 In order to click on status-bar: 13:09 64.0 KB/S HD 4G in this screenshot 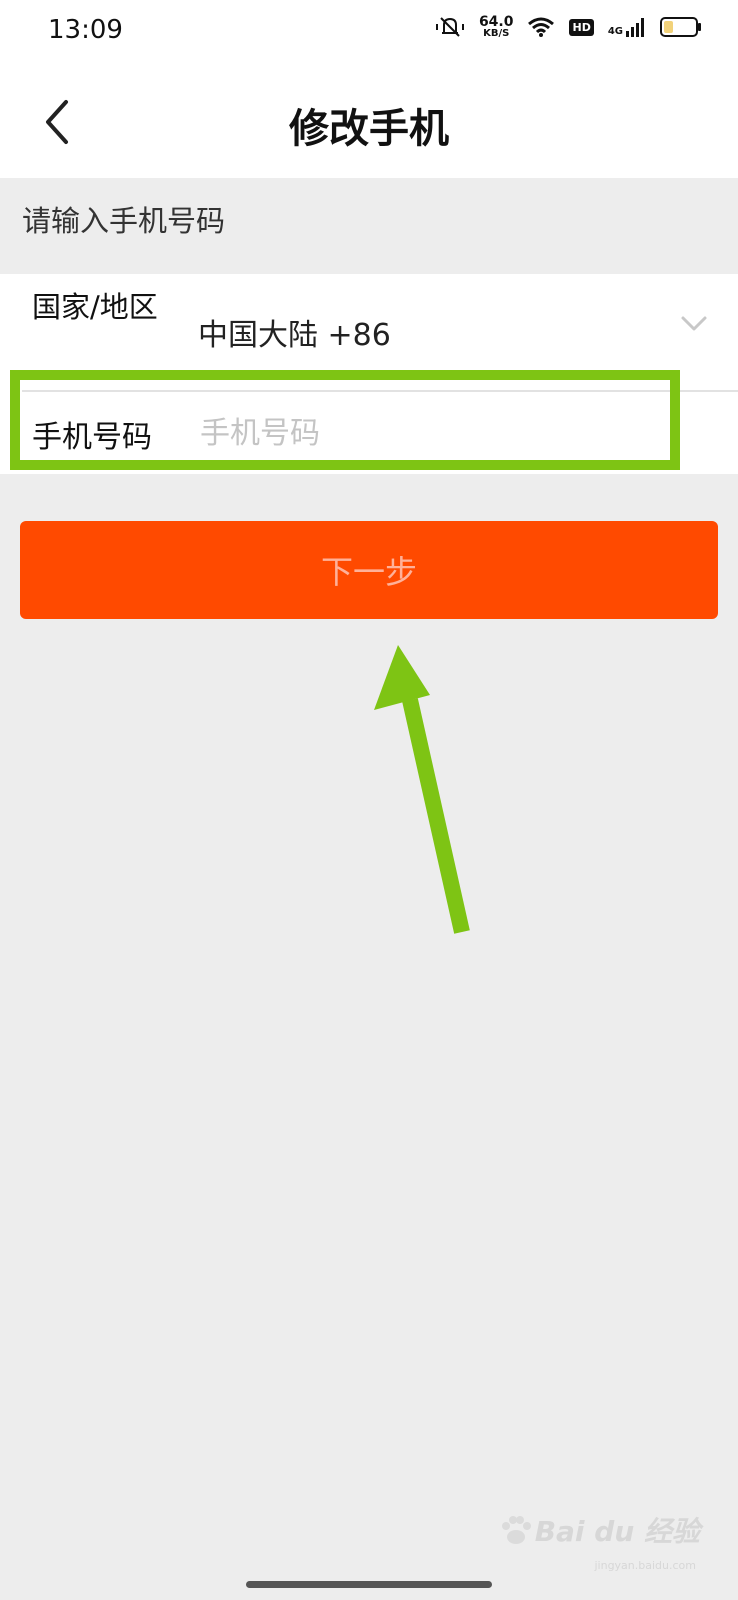, I will do `click(369, 33)`.